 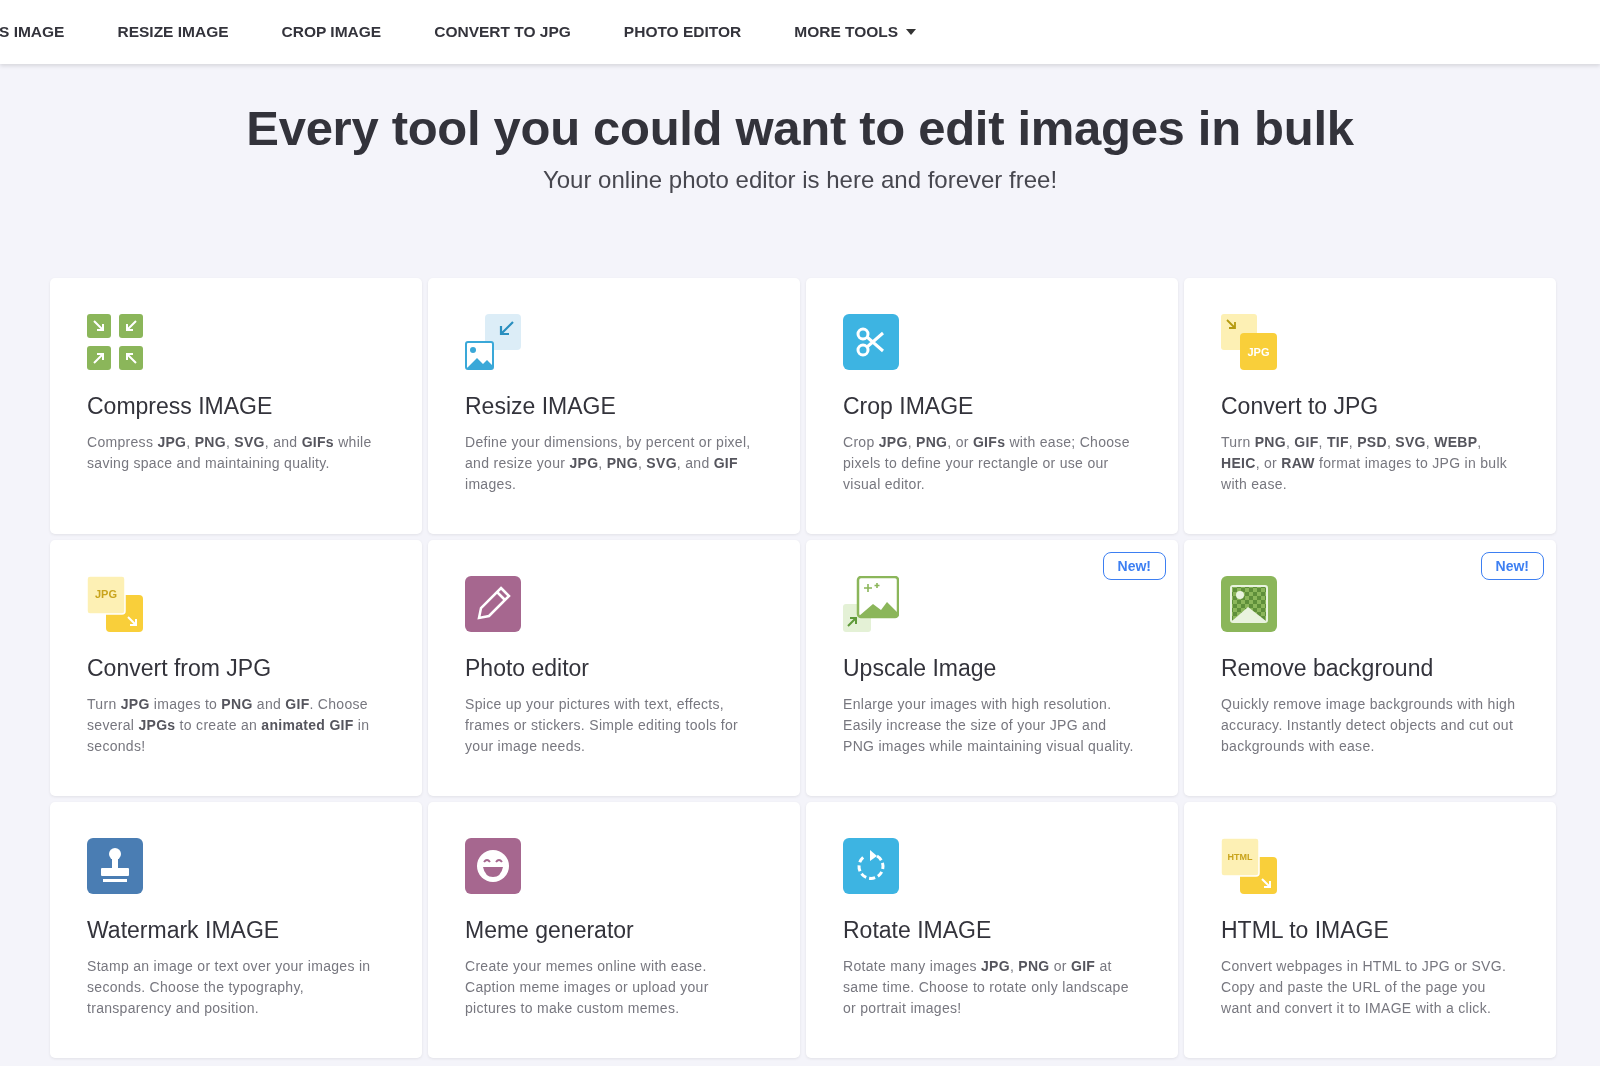 I want to click on tool-title: Watermark IMAGE, so click(x=184, y=930).